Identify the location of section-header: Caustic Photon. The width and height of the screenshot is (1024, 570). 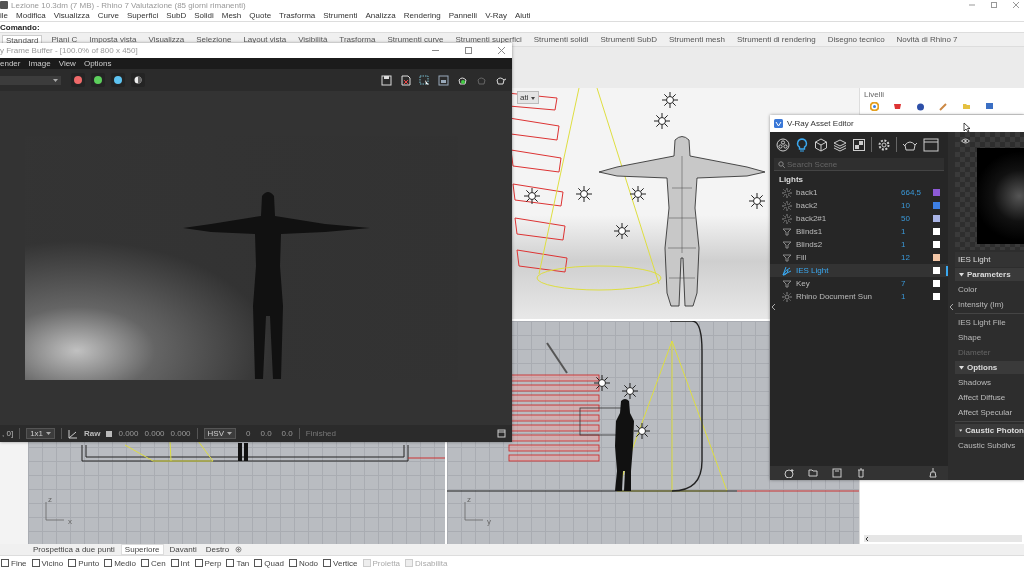
(989, 430).